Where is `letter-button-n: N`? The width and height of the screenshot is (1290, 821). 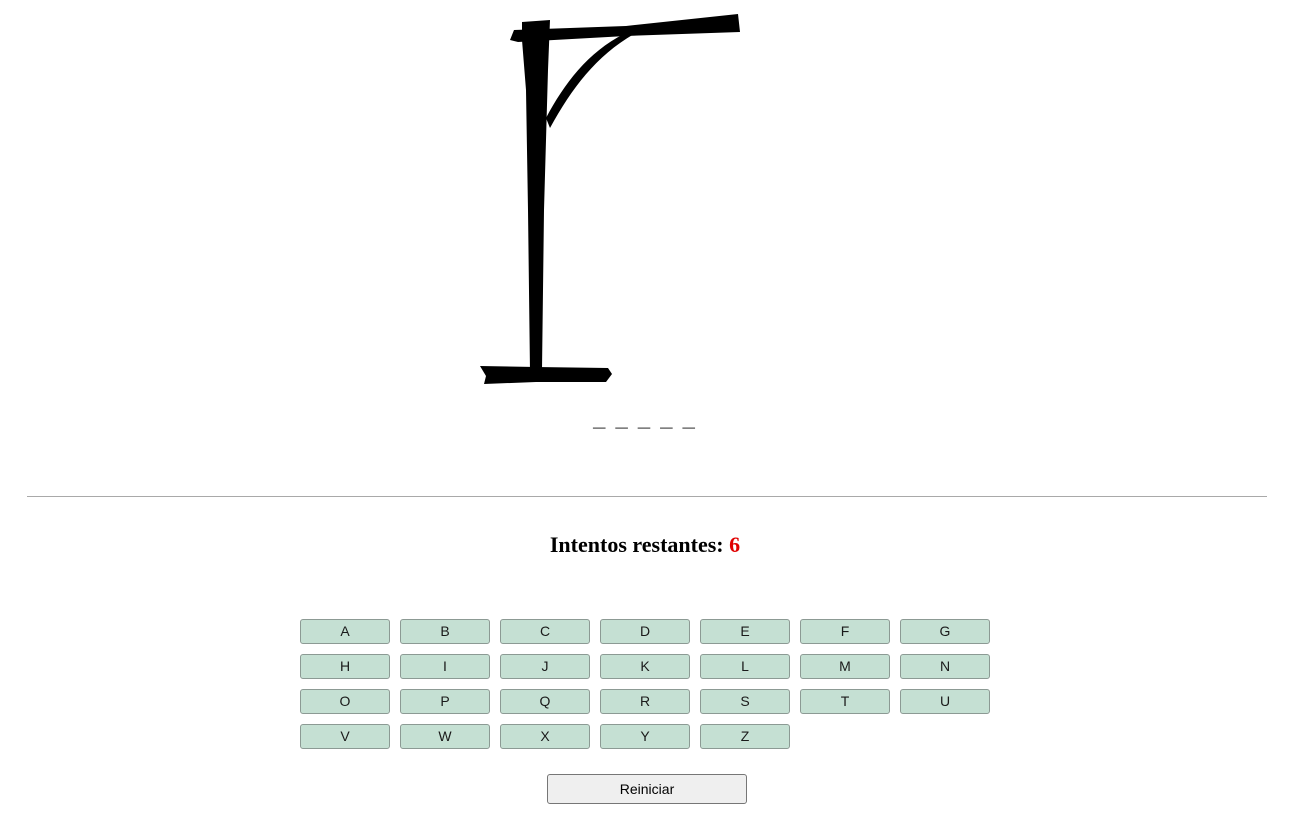
letter-button-n: N is located at coordinates (945, 666).